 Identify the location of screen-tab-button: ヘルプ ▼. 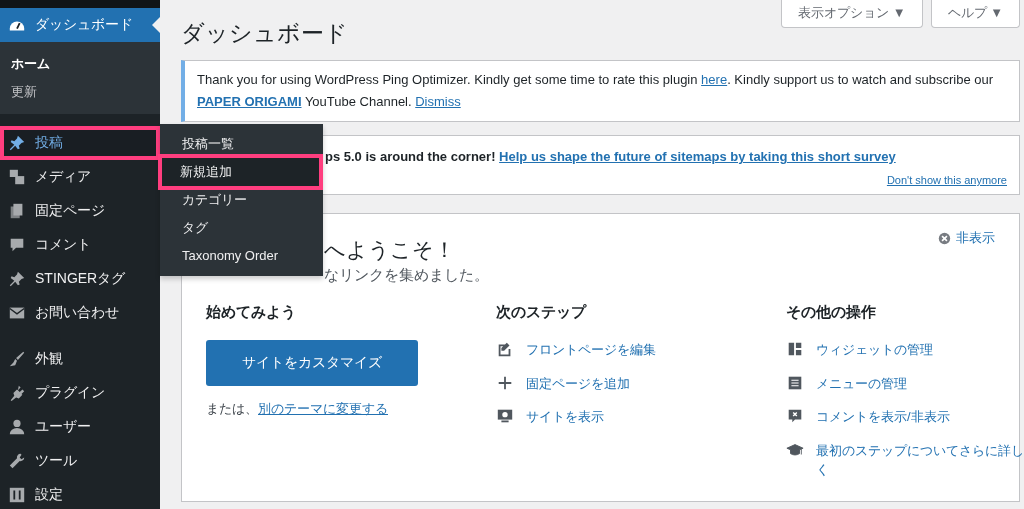
(975, 14).